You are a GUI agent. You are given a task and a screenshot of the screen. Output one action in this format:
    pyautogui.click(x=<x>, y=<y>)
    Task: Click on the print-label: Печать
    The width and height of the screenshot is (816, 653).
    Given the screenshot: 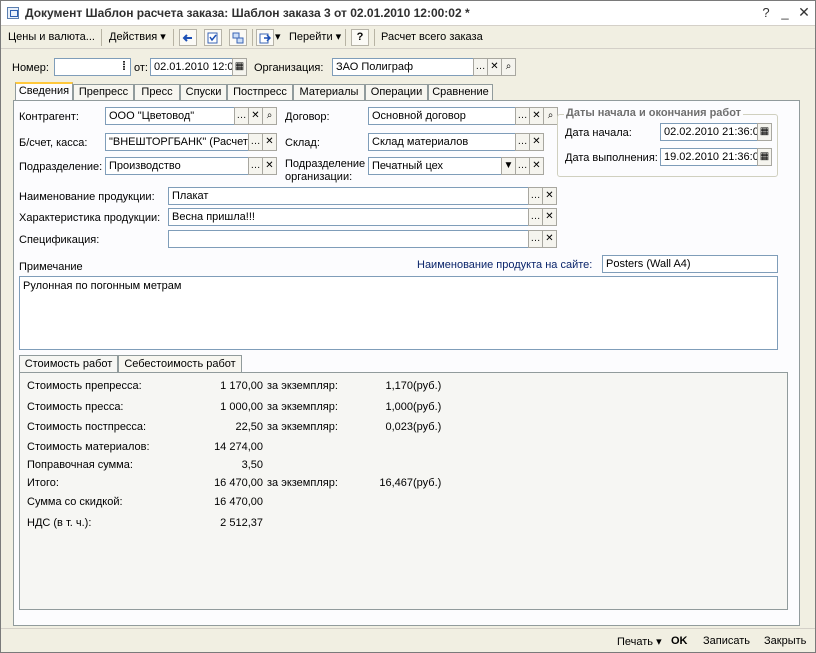 What is the action you would take?
    pyautogui.click(x=635, y=642)
    